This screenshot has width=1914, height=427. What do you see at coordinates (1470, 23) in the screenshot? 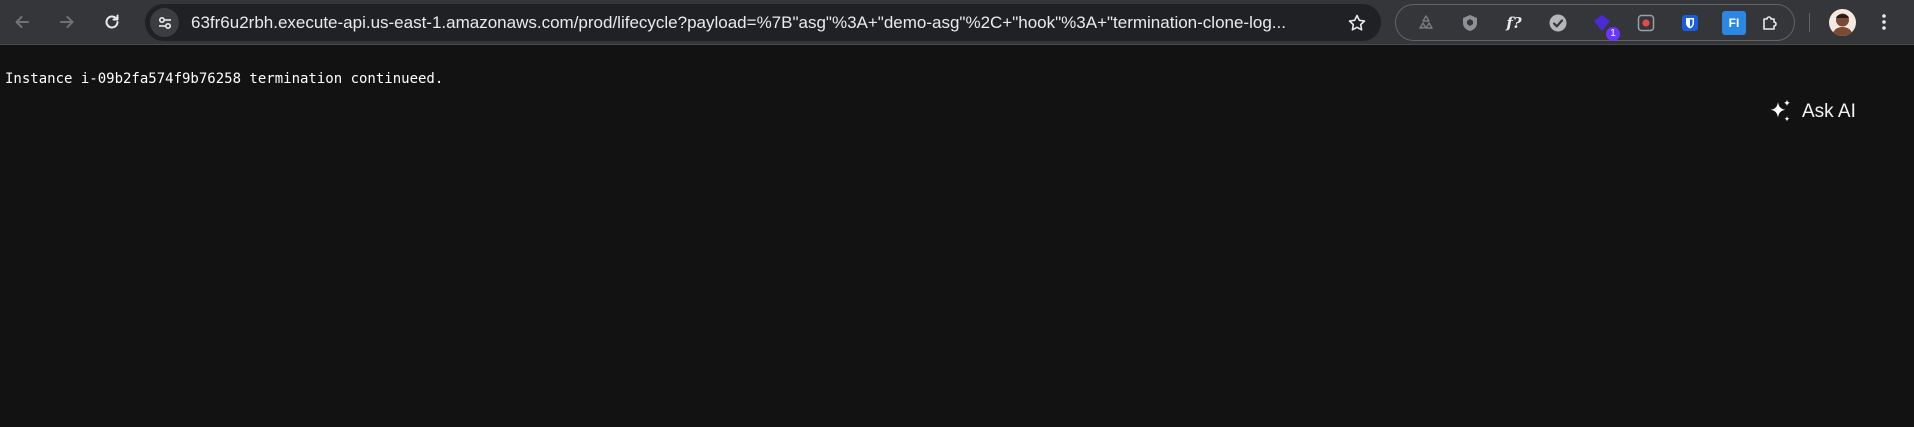
I see `shield-extension-icon` at bounding box center [1470, 23].